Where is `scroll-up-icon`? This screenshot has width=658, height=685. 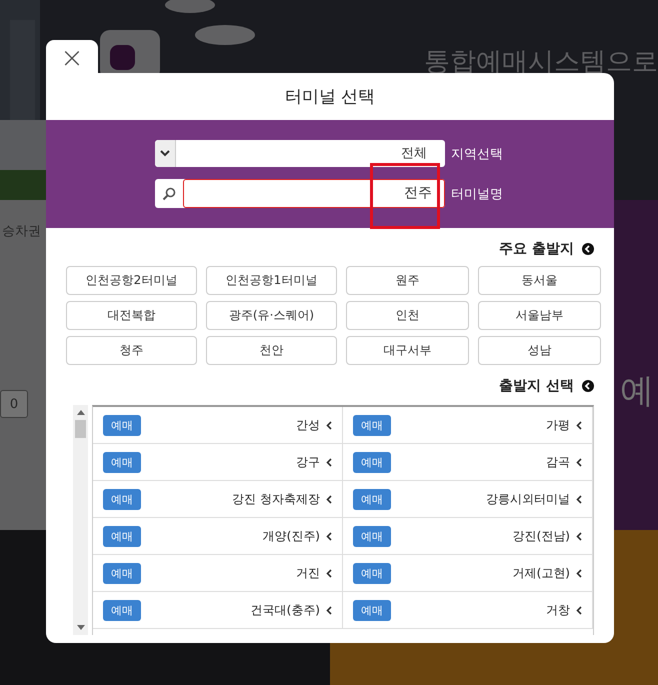 scroll-up-icon is located at coordinates (80, 412).